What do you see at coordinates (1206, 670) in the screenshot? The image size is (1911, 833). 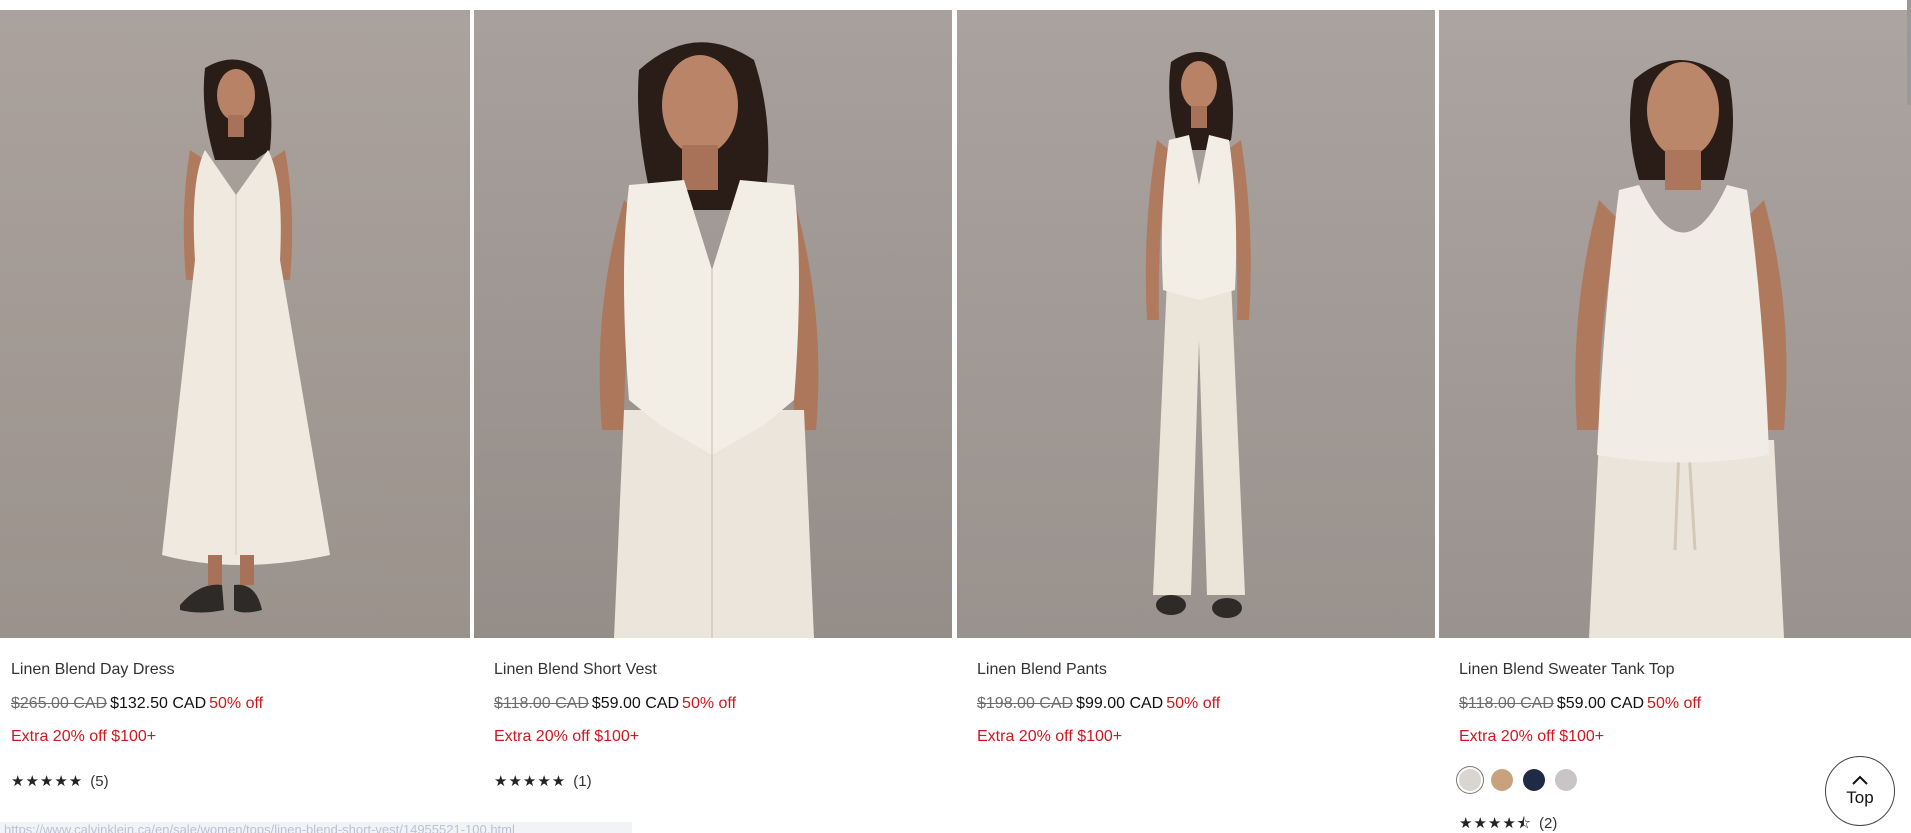 I see `product-name: Linen Blend Pants` at bounding box center [1206, 670].